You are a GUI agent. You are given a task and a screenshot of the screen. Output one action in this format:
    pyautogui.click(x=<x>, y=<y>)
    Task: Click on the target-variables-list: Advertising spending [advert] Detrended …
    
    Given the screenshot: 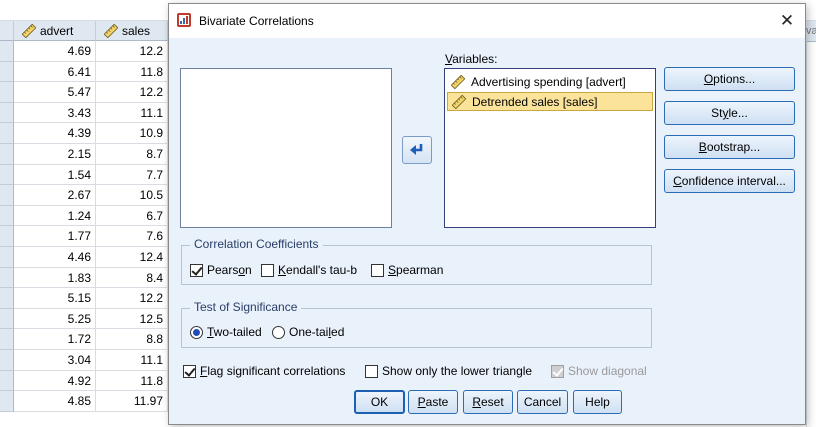 What is the action you would take?
    pyautogui.click(x=550, y=148)
    